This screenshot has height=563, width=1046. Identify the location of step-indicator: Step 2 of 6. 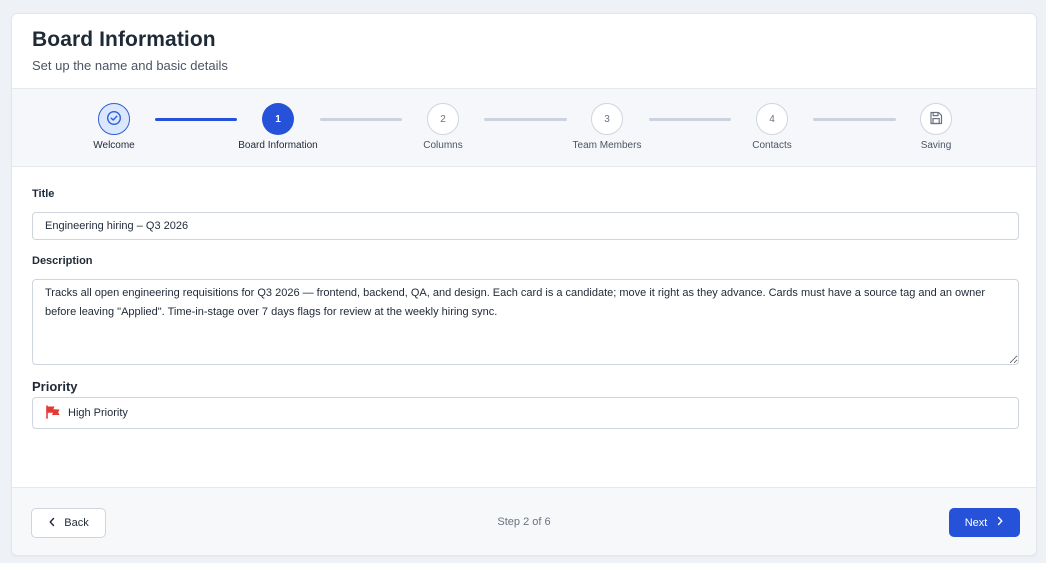
(524, 522).